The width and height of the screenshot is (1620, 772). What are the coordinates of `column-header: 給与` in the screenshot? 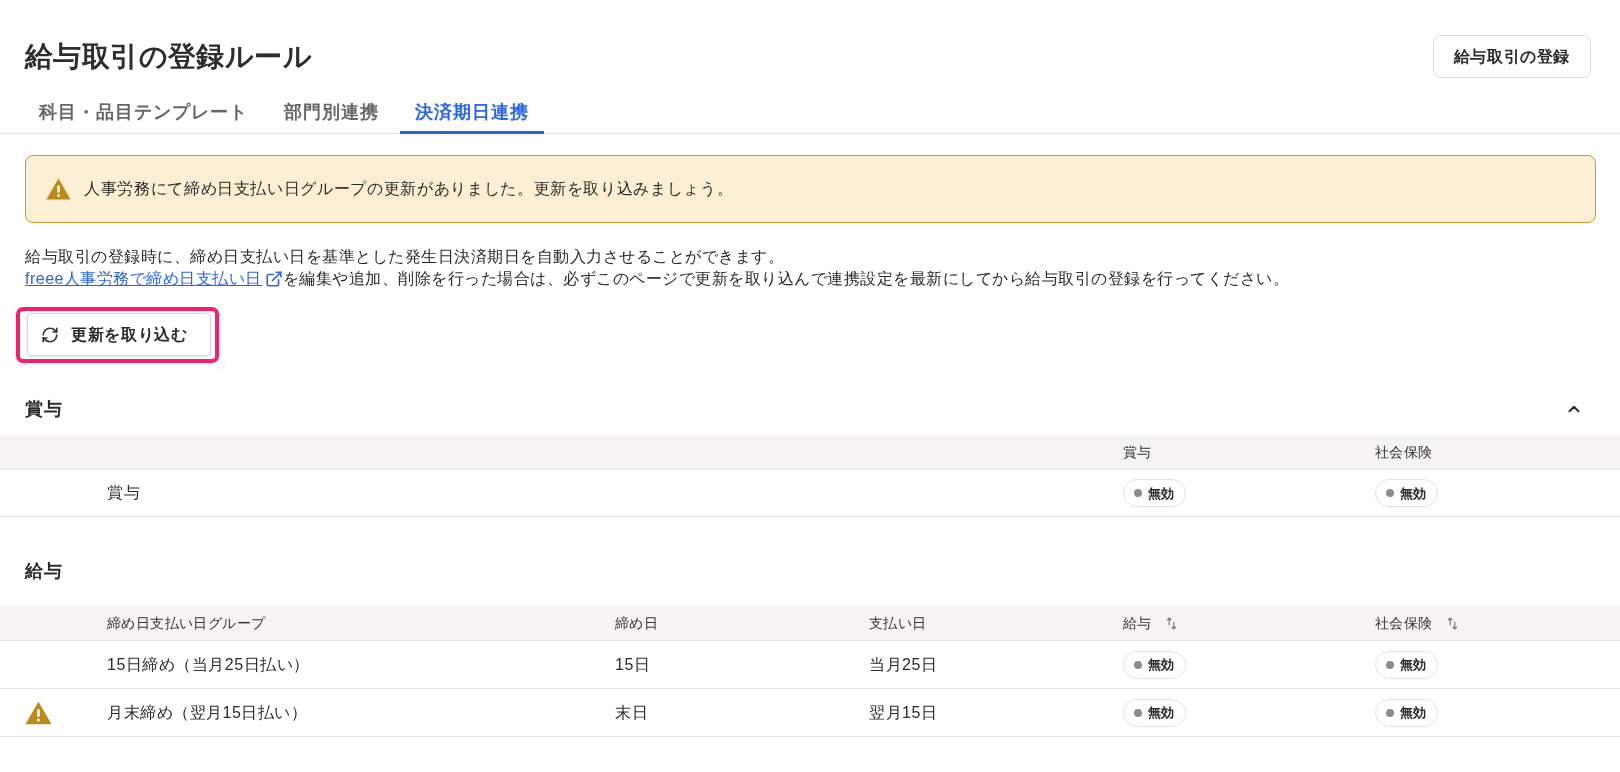 It's located at (1137, 623).